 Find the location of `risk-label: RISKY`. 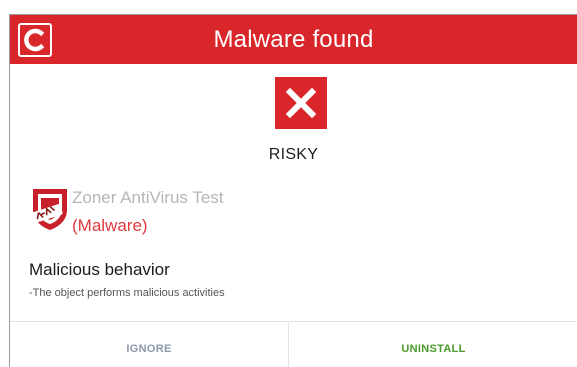

risk-label: RISKY is located at coordinates (293, 154).